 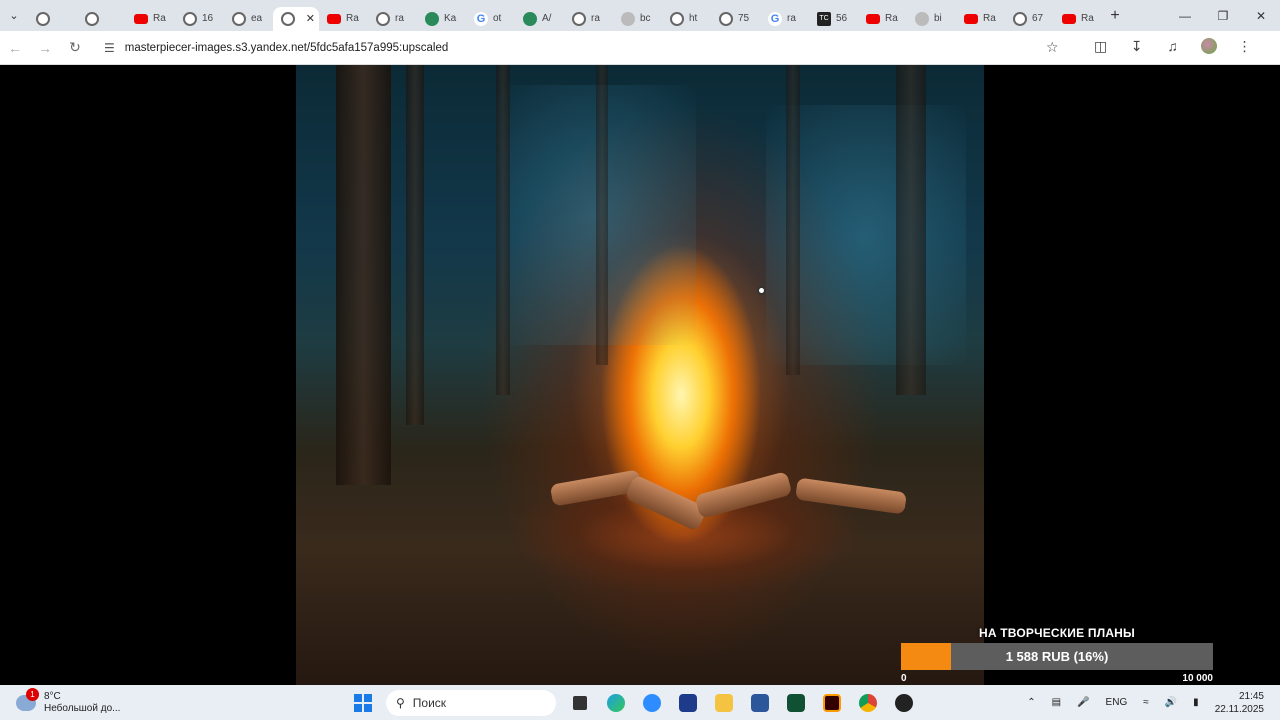 What do you see at coordinates (1137, 47) in the screenshot?
I see `download-icon: ↧` at bounding box center [1137, 47].